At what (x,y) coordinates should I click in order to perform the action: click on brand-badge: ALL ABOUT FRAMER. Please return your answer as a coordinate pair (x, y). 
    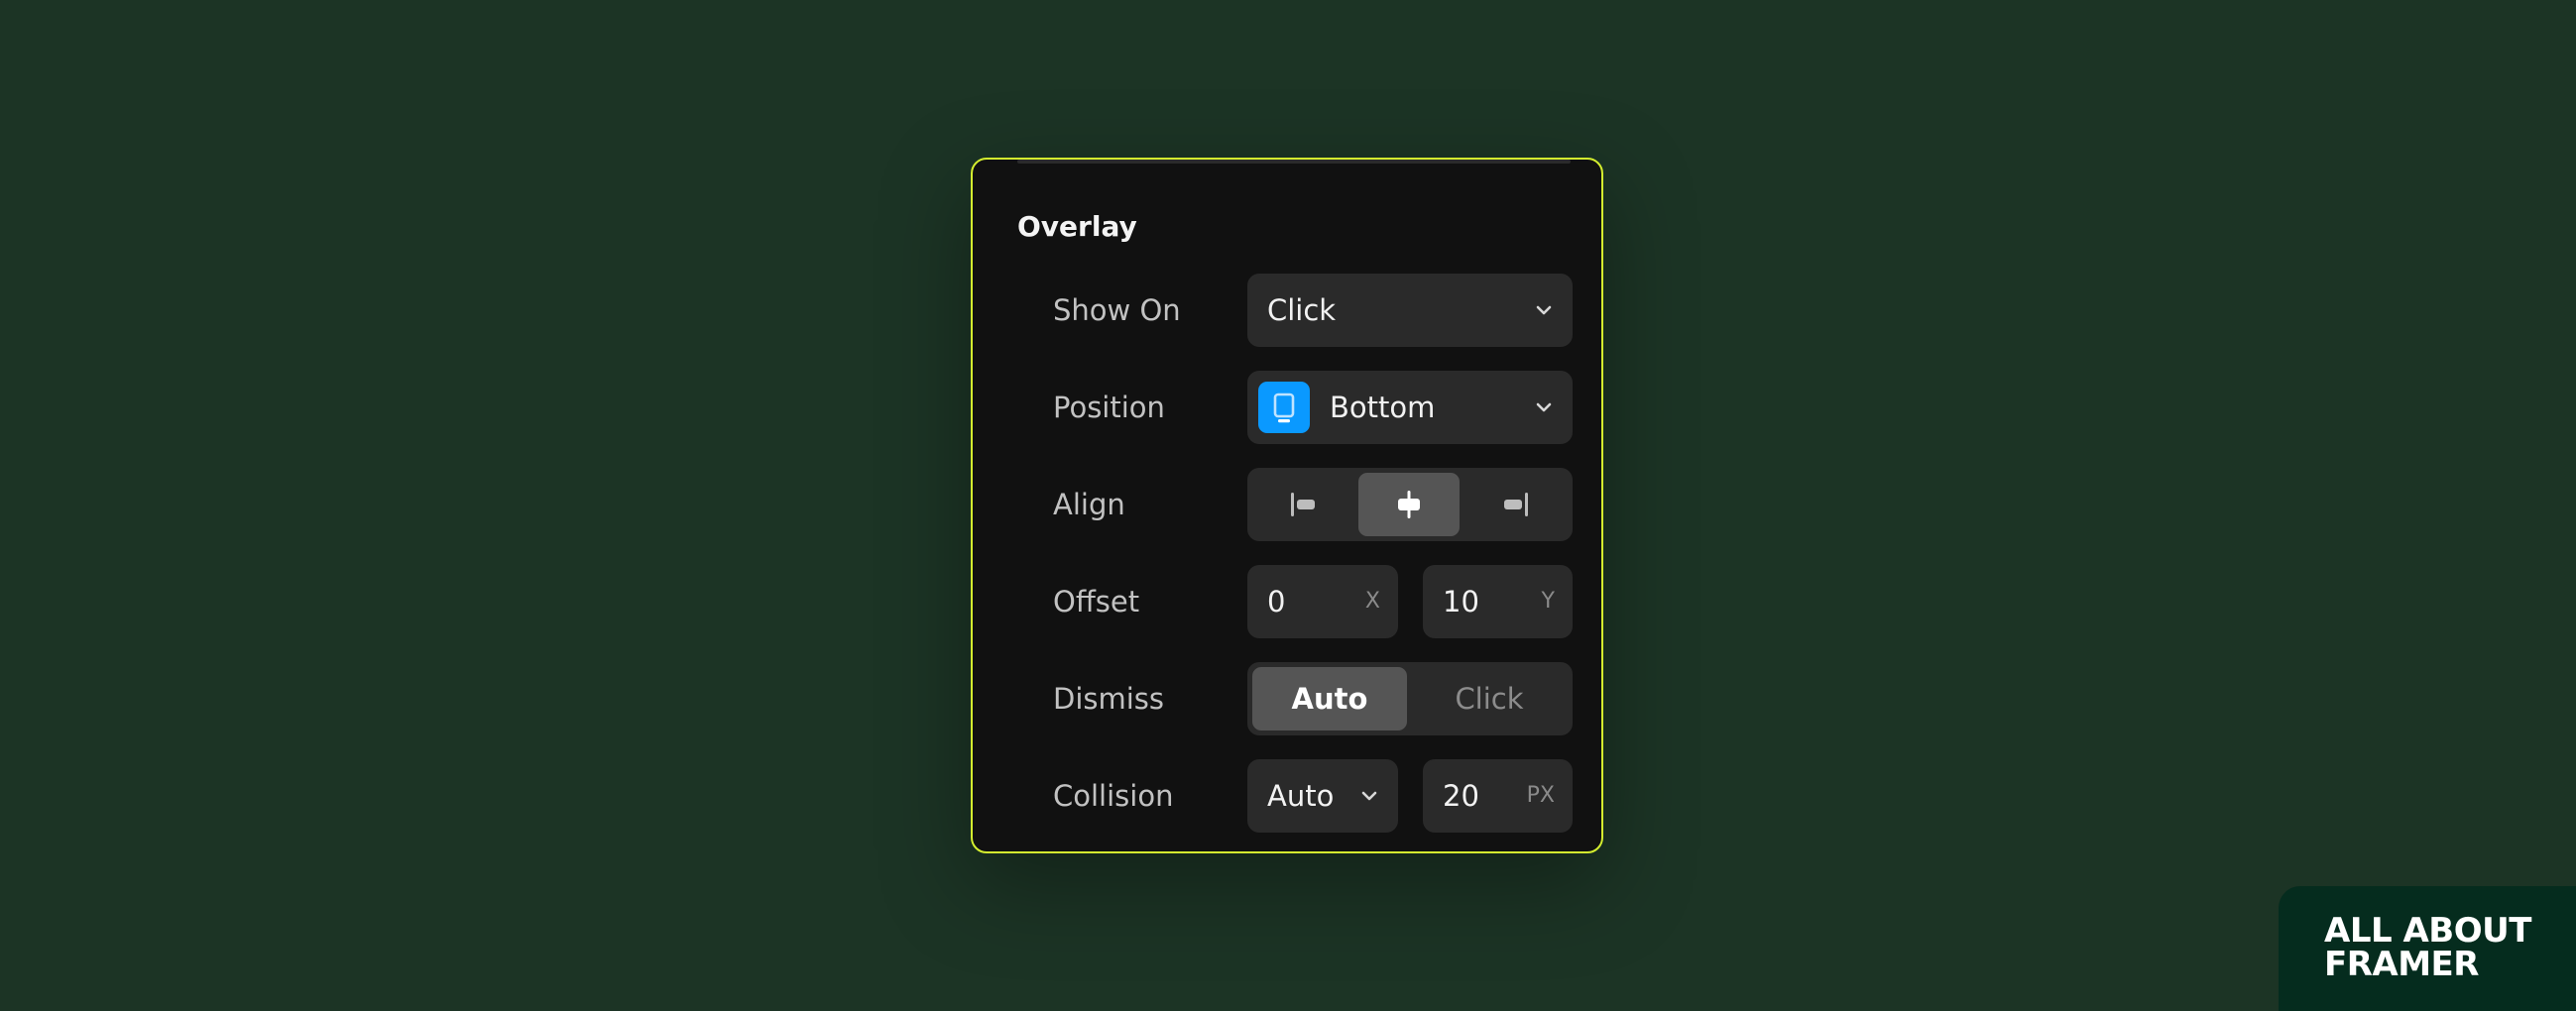
    Looking at the image, I should click on (2428, 948).